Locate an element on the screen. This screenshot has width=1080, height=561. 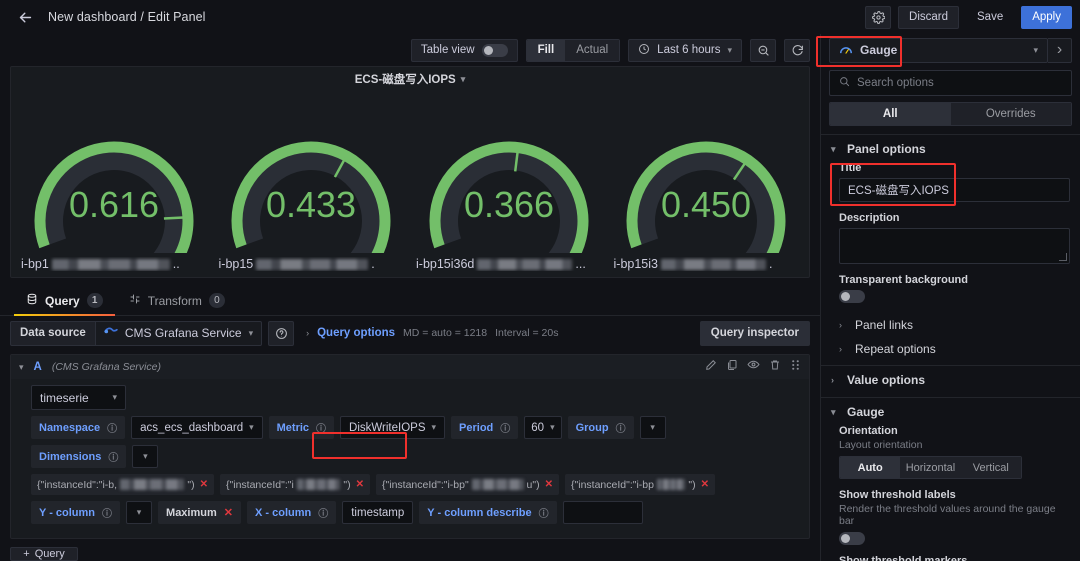
dimension-chip: {"instanceId":"i ") ✕ is located at coordinates (295, 484).